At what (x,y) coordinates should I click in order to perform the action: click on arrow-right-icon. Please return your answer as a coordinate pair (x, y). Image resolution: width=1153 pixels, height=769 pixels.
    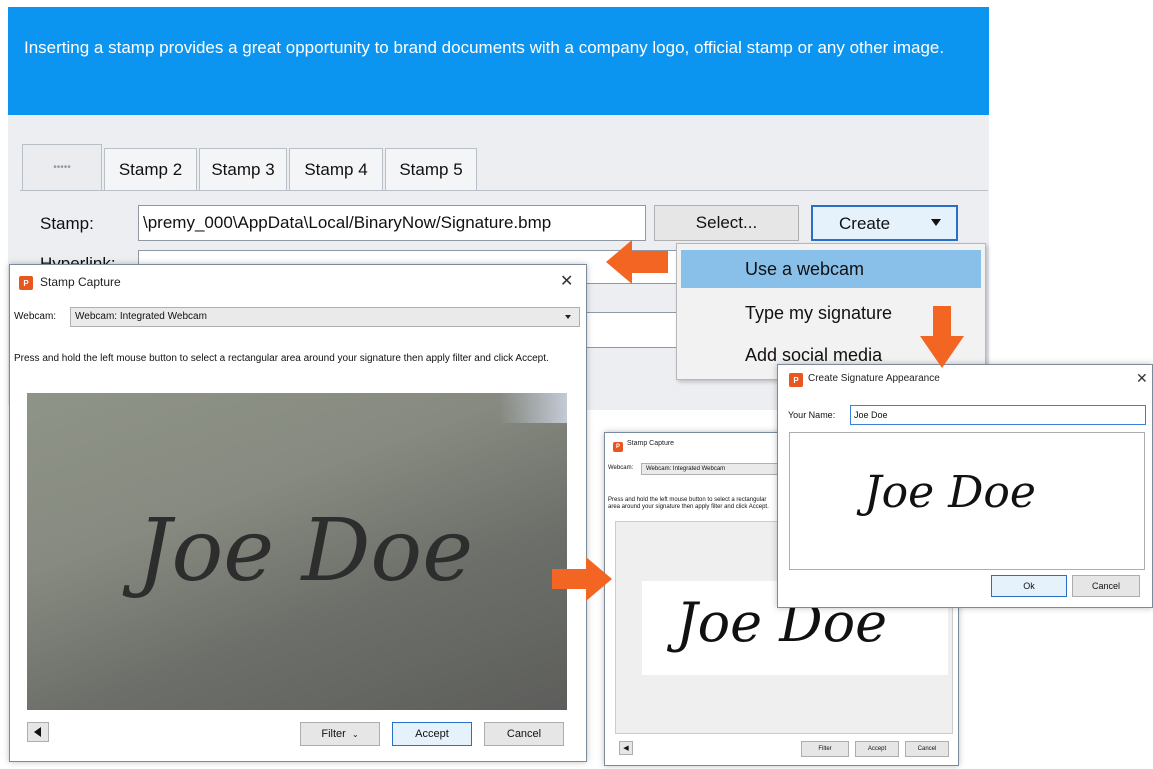
    Looking at the image, I should click on (582, 579).